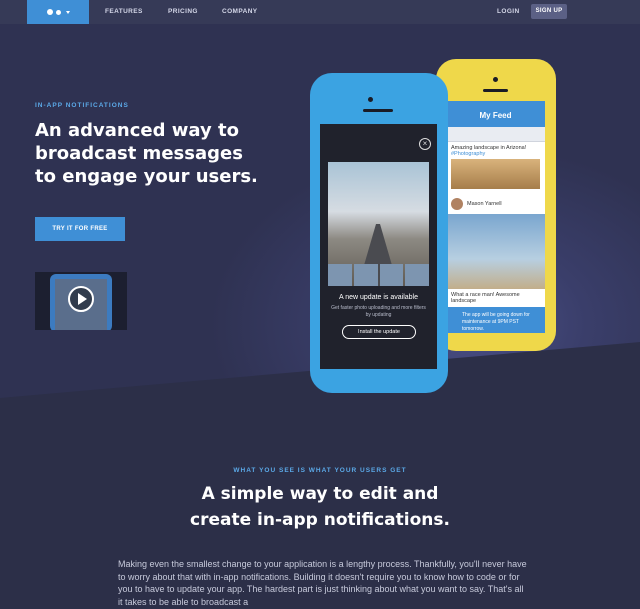 The height and width of the screenshot is (609, 640). I want to click on feed-tabs, so click(495, 134).